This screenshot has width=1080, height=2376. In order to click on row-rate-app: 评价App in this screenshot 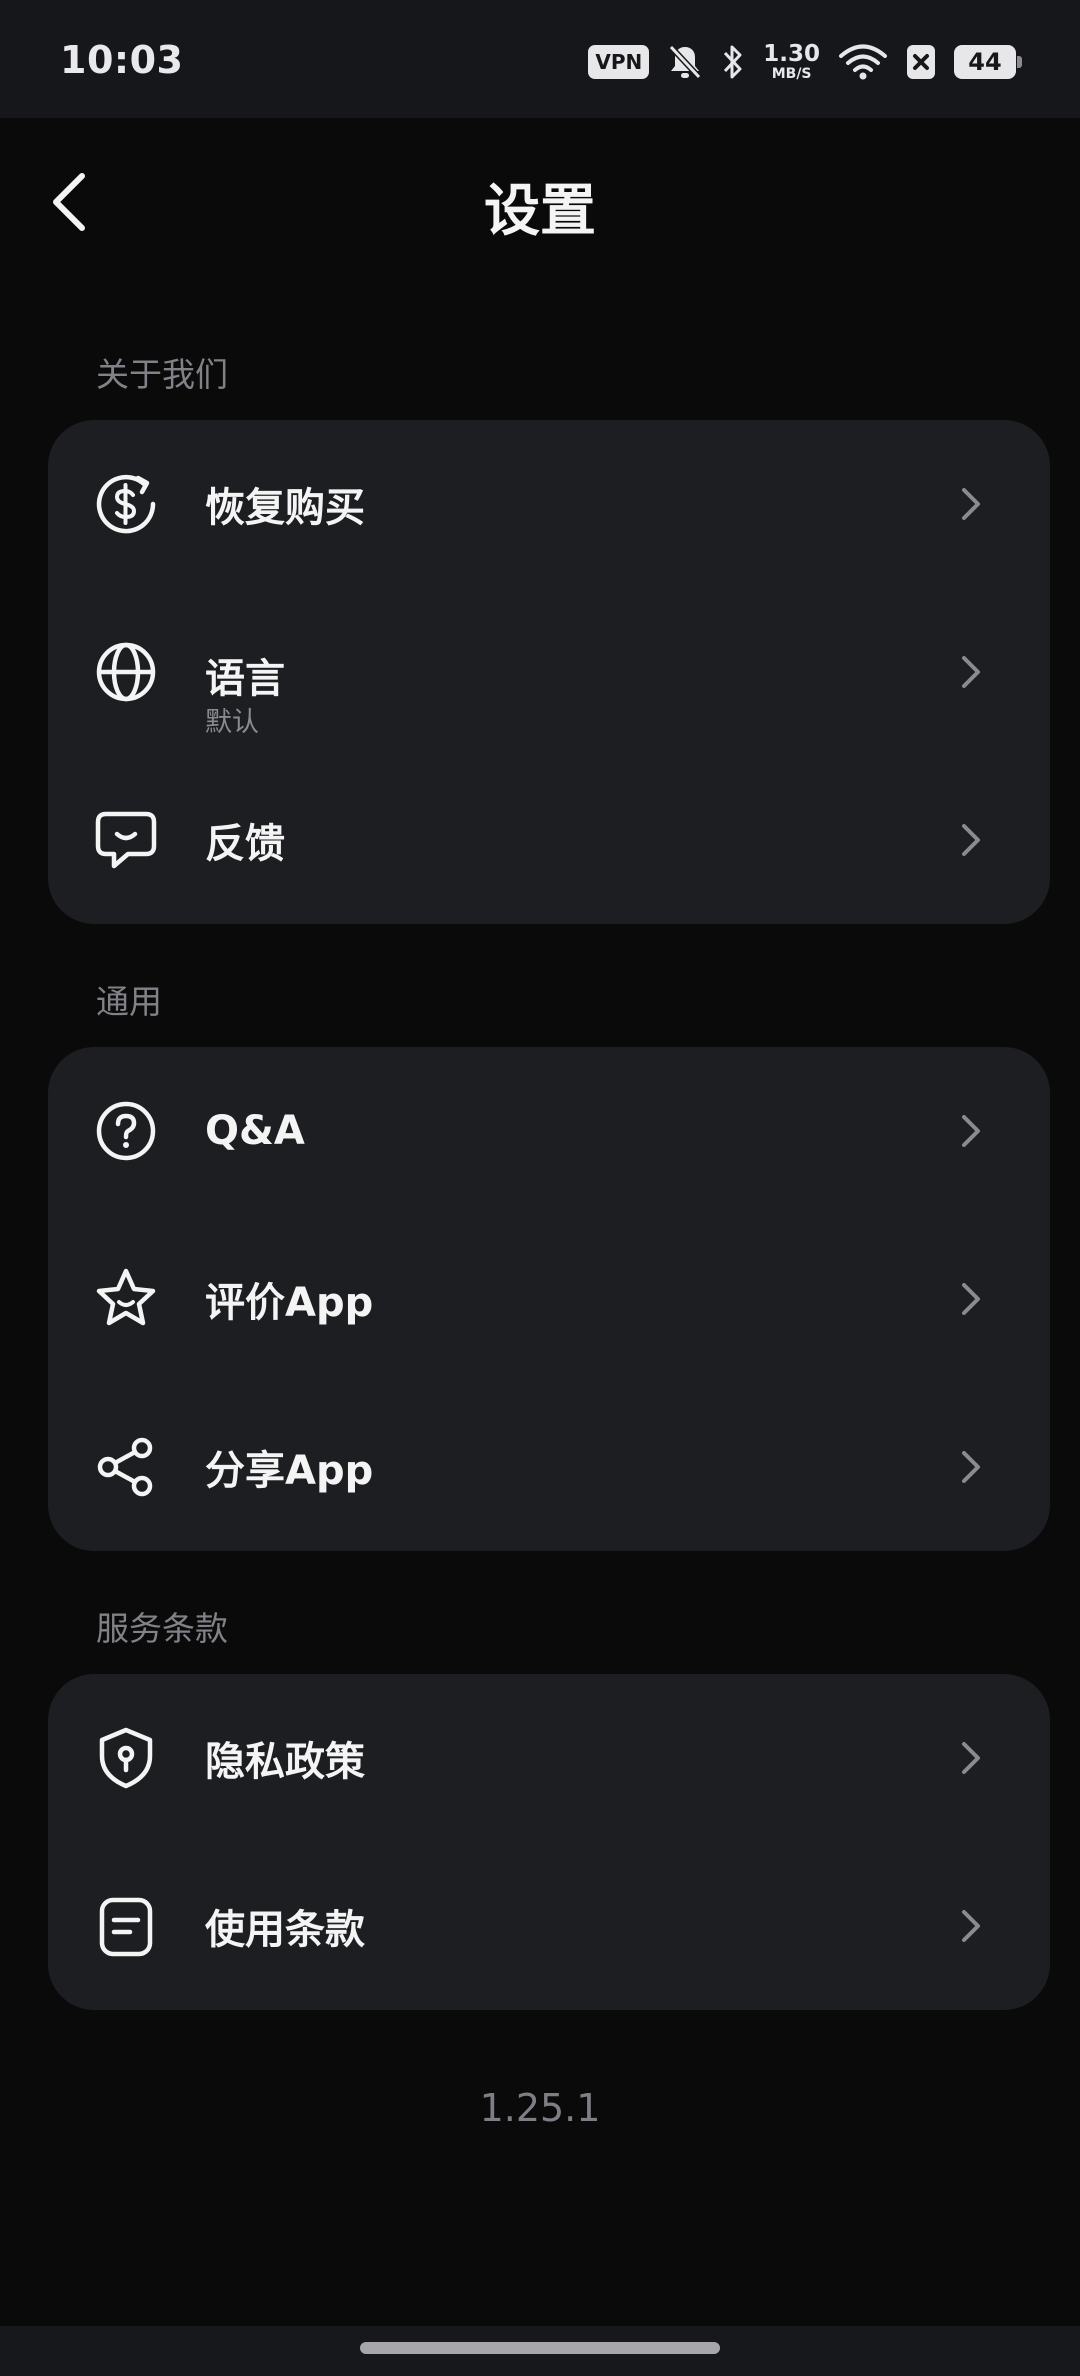, I will do `click(549, 1299)`.